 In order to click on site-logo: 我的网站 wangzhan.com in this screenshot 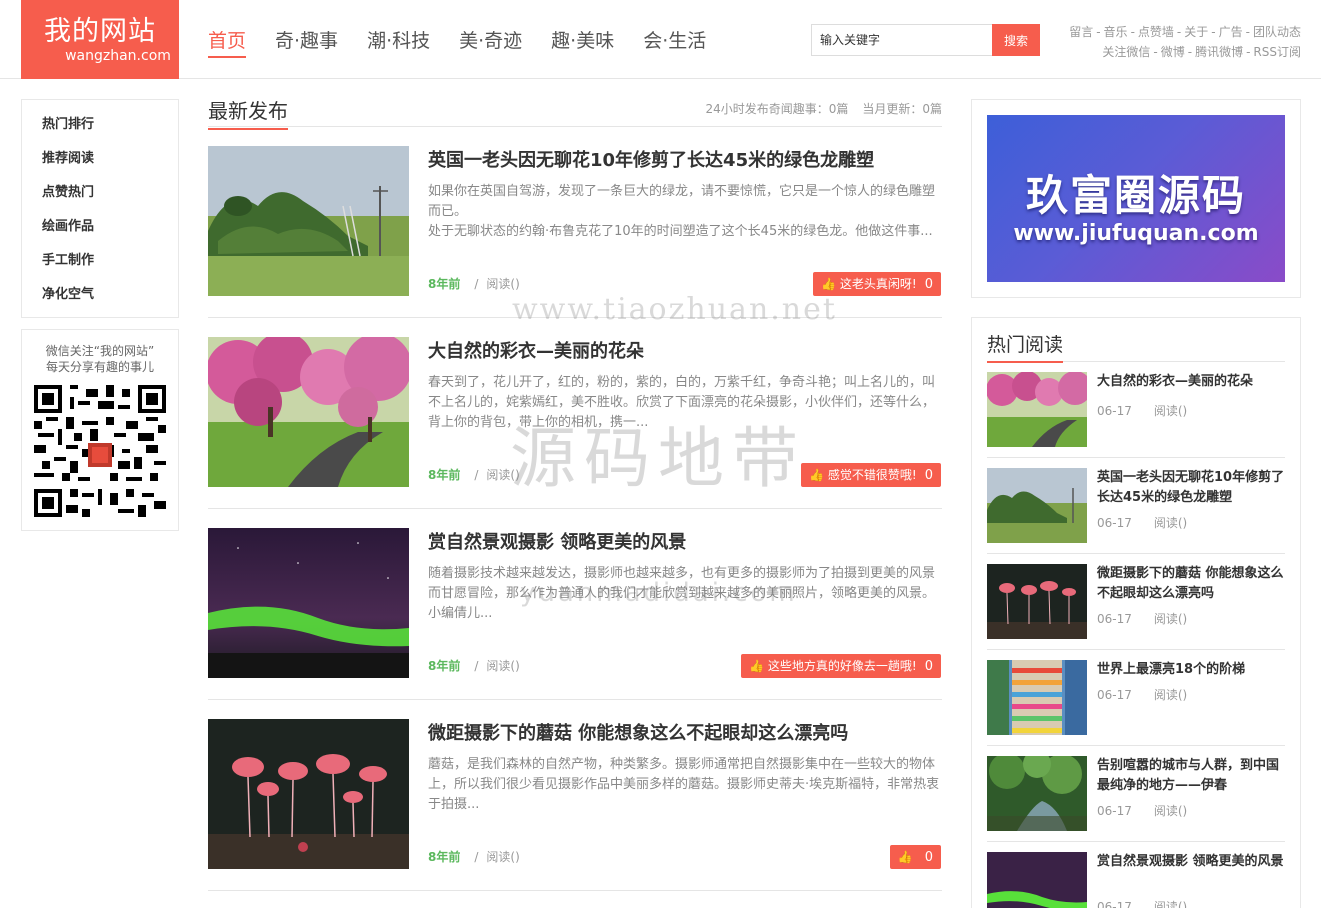, I will do `click(100, 39)`.